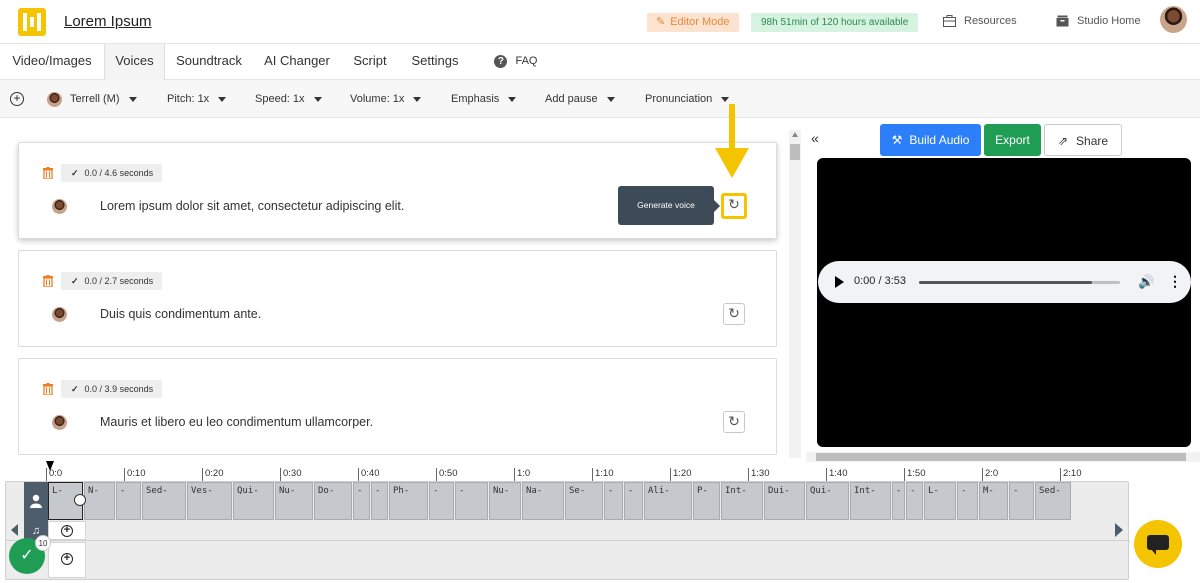  I want to click on voice-segment: L-, so click(940, 501).